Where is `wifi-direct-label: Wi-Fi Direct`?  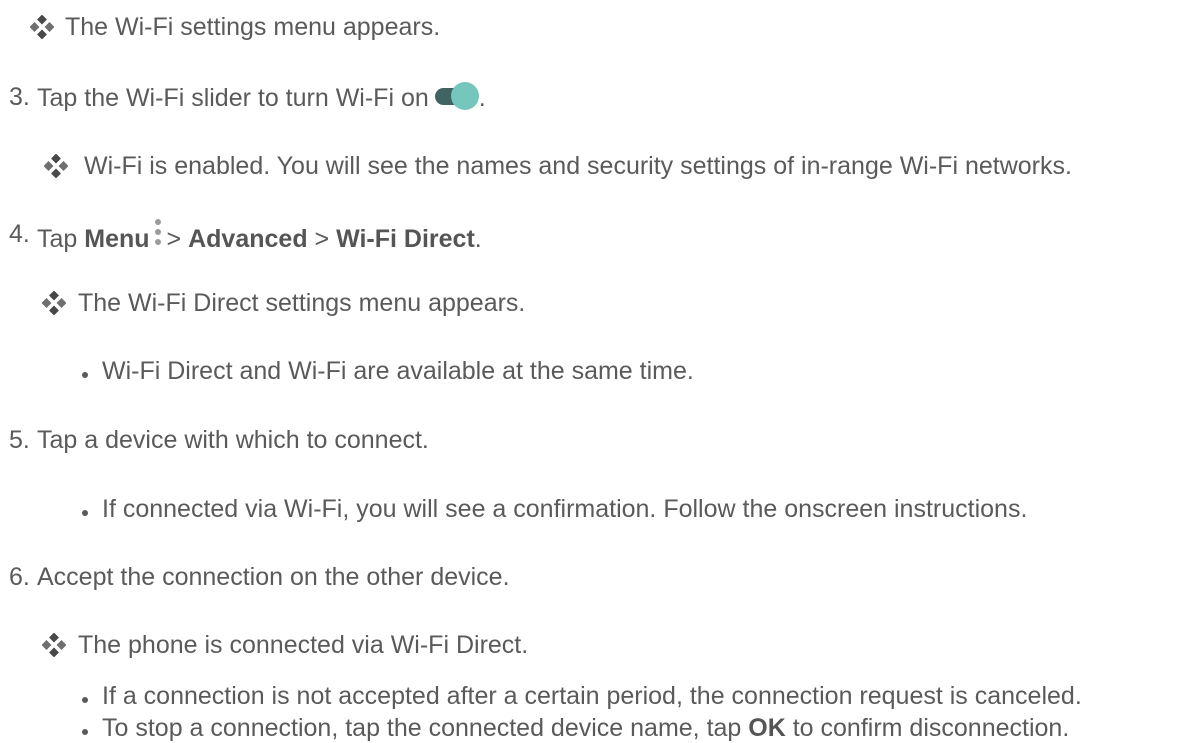
wifi-direct-label: Wi-Fi Direct is located at coordinates (405, 239).